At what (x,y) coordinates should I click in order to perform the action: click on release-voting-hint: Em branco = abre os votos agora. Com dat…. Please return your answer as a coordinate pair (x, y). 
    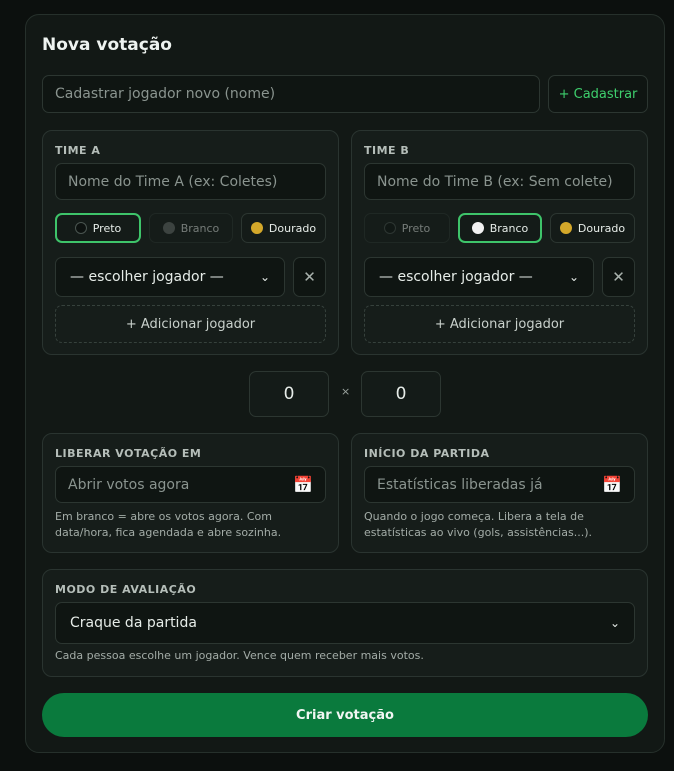
    Looking at the image, I should click on (168, 524).